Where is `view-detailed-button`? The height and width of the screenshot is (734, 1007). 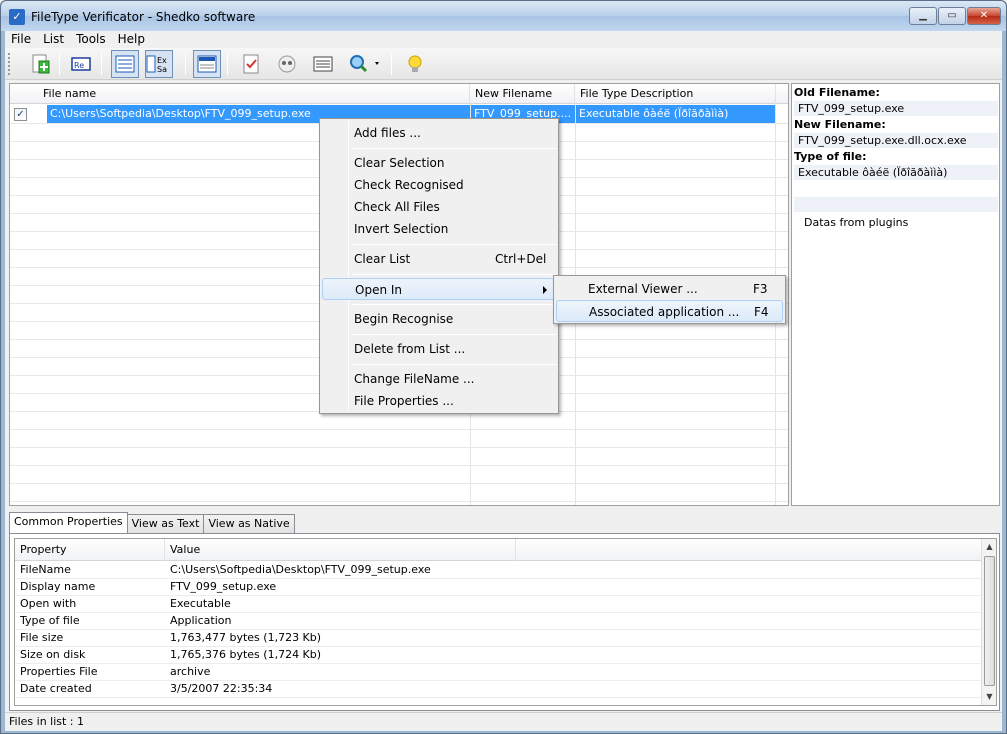
view-detailed-button is located at coordinates (207, 64).